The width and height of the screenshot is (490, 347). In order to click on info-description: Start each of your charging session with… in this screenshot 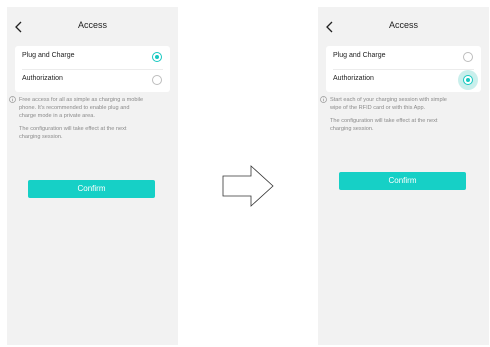, I will do `click(407, 104)`.